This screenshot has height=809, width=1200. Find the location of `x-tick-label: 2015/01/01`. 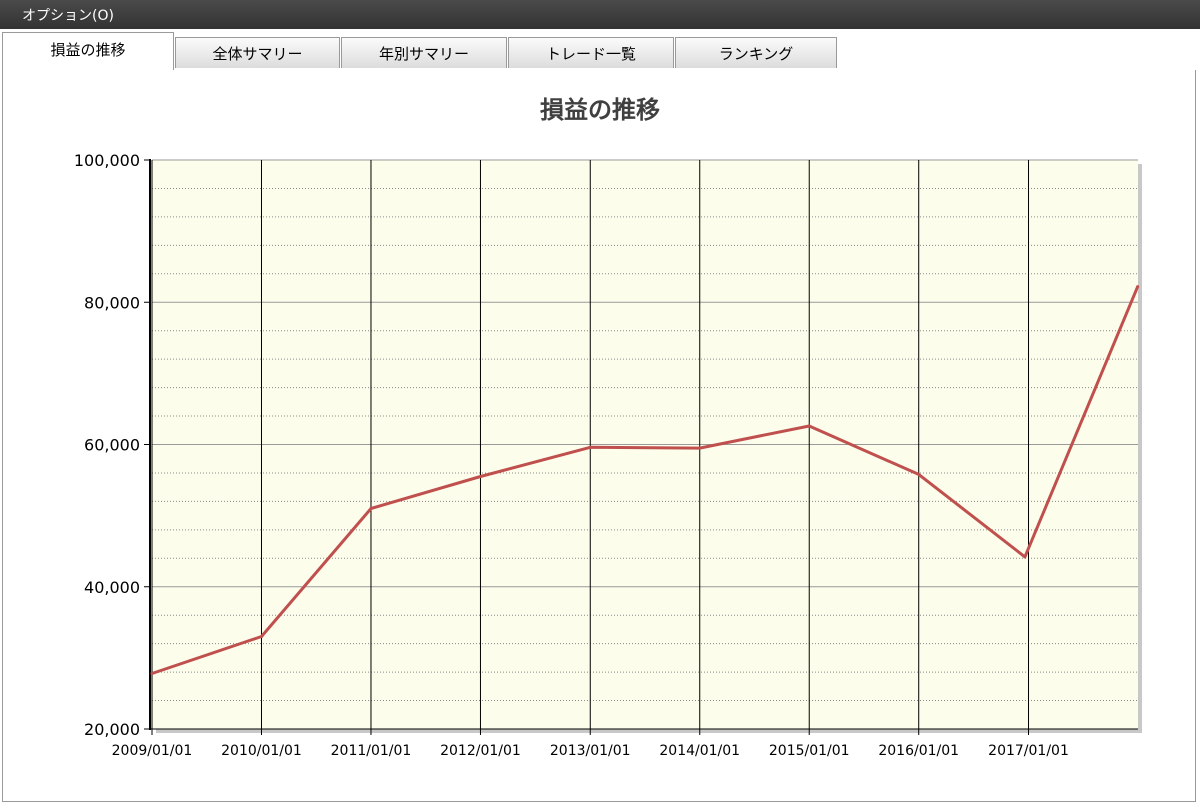

x-tick-label: 2015/01/01 is located at coordinates (809, 751).